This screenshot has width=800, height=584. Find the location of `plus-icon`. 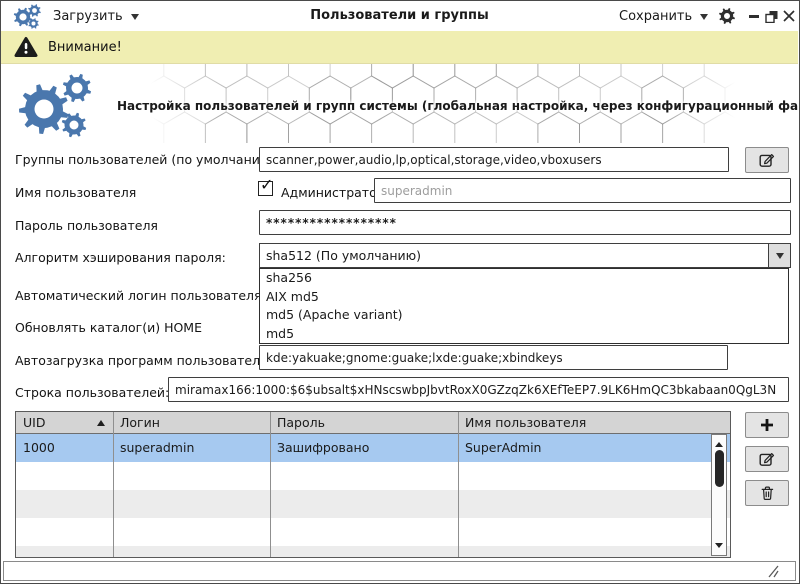

plus-icon is located at coordinates (767, 425).